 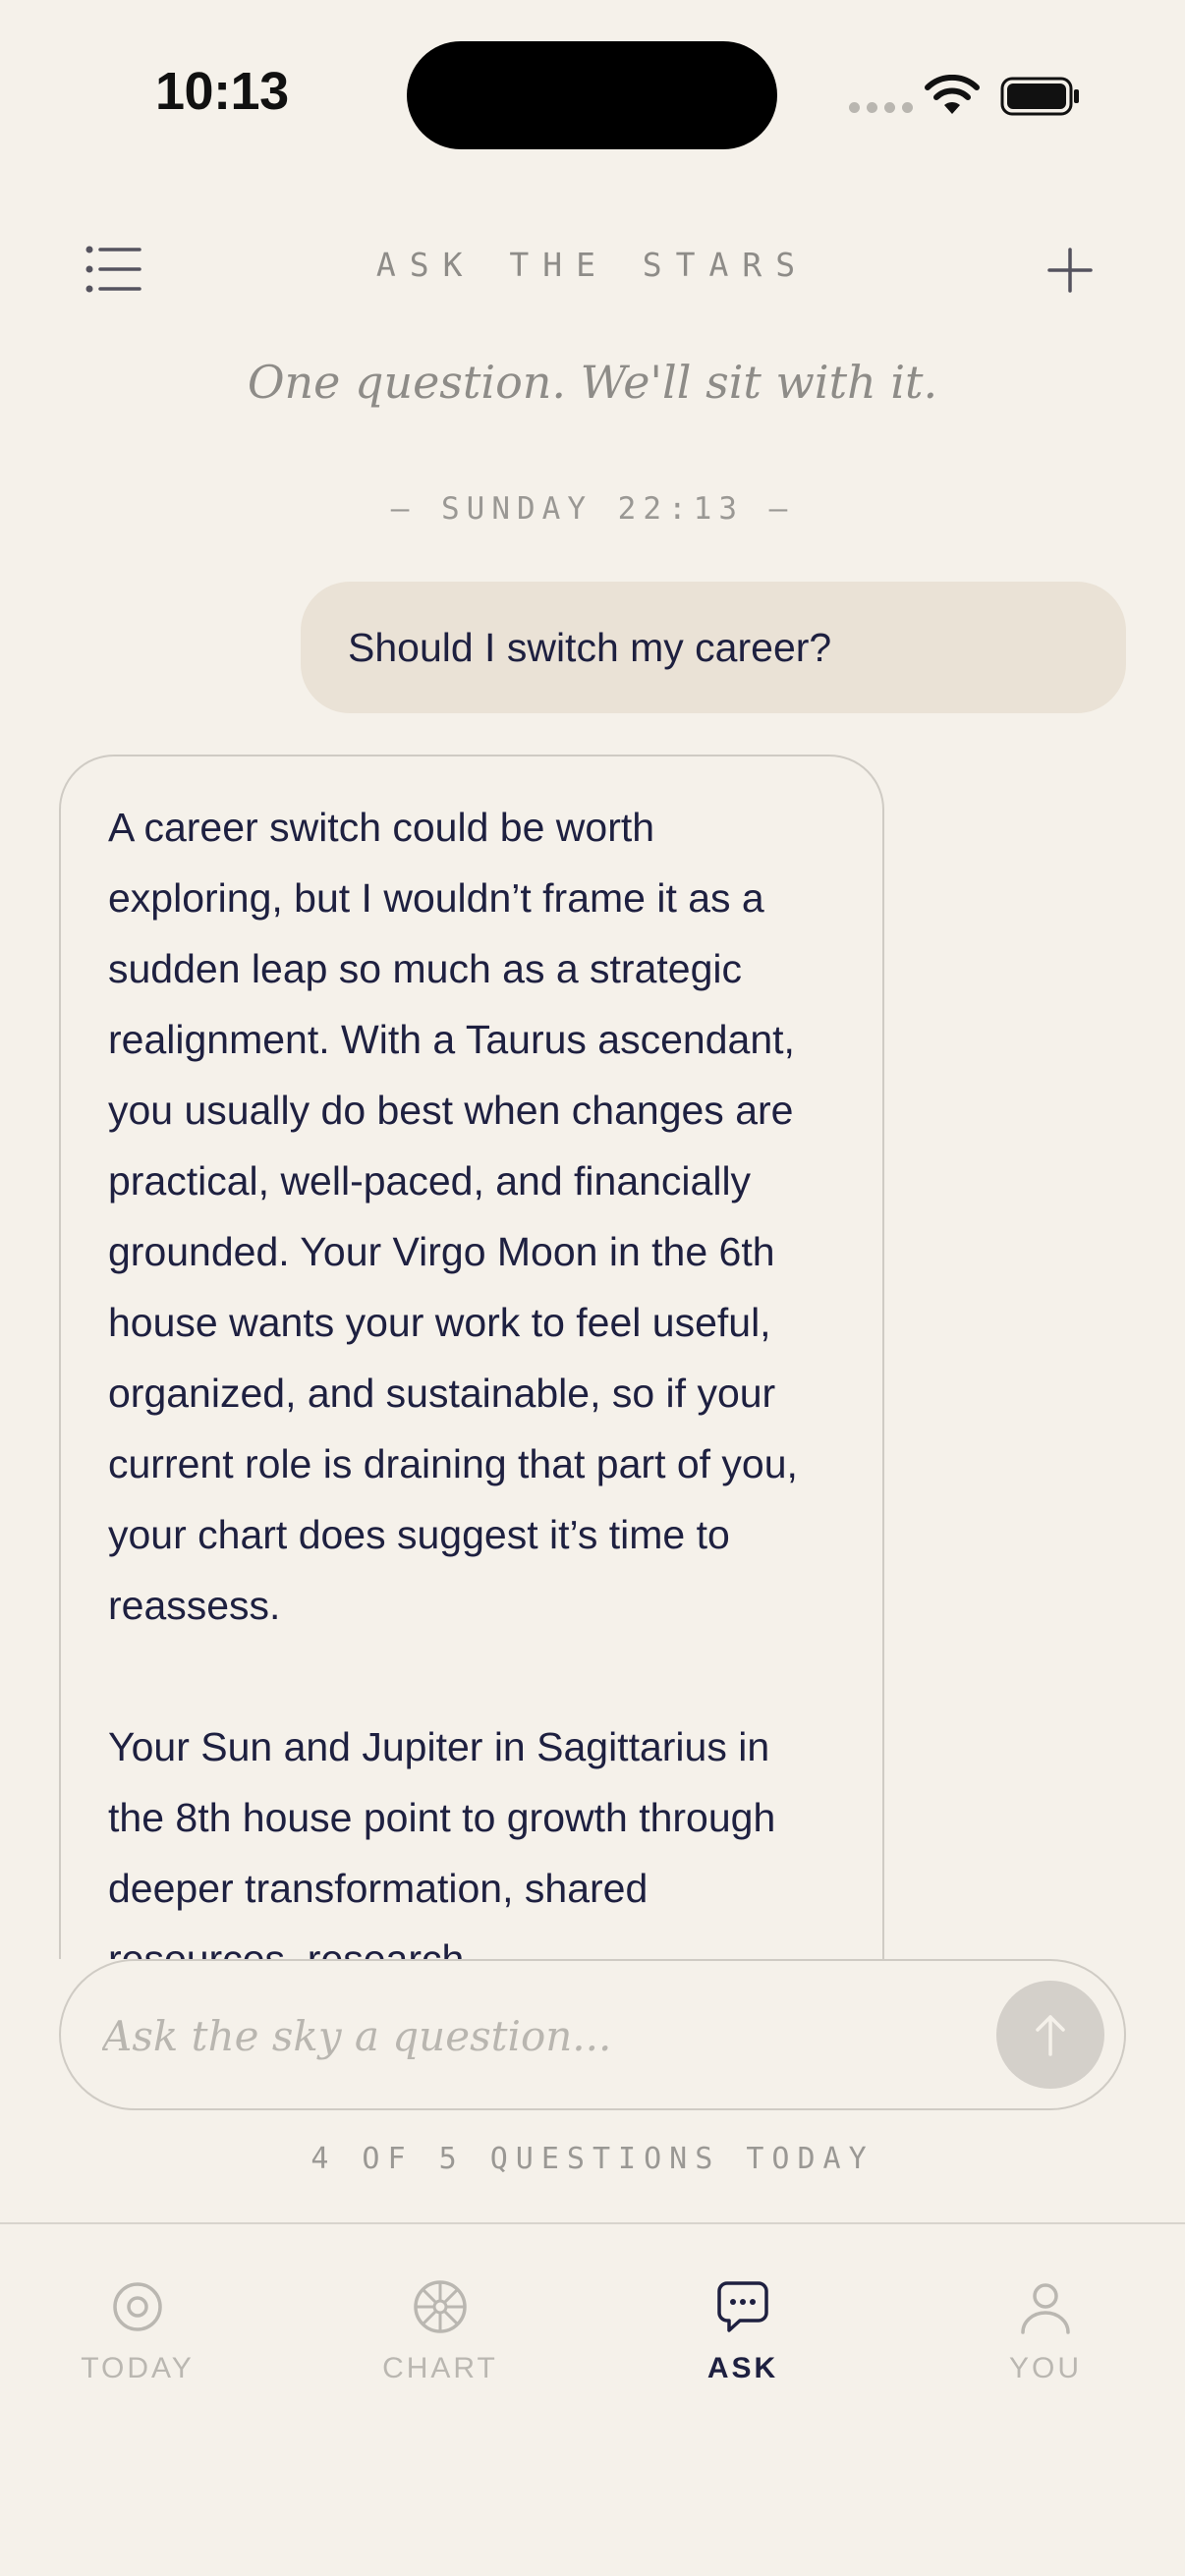 What do you see at coordinates (592, 382) in the screenshot?
I see `page-subtitle: One question. We'll sit with it.` at bounding box center [592, 382].